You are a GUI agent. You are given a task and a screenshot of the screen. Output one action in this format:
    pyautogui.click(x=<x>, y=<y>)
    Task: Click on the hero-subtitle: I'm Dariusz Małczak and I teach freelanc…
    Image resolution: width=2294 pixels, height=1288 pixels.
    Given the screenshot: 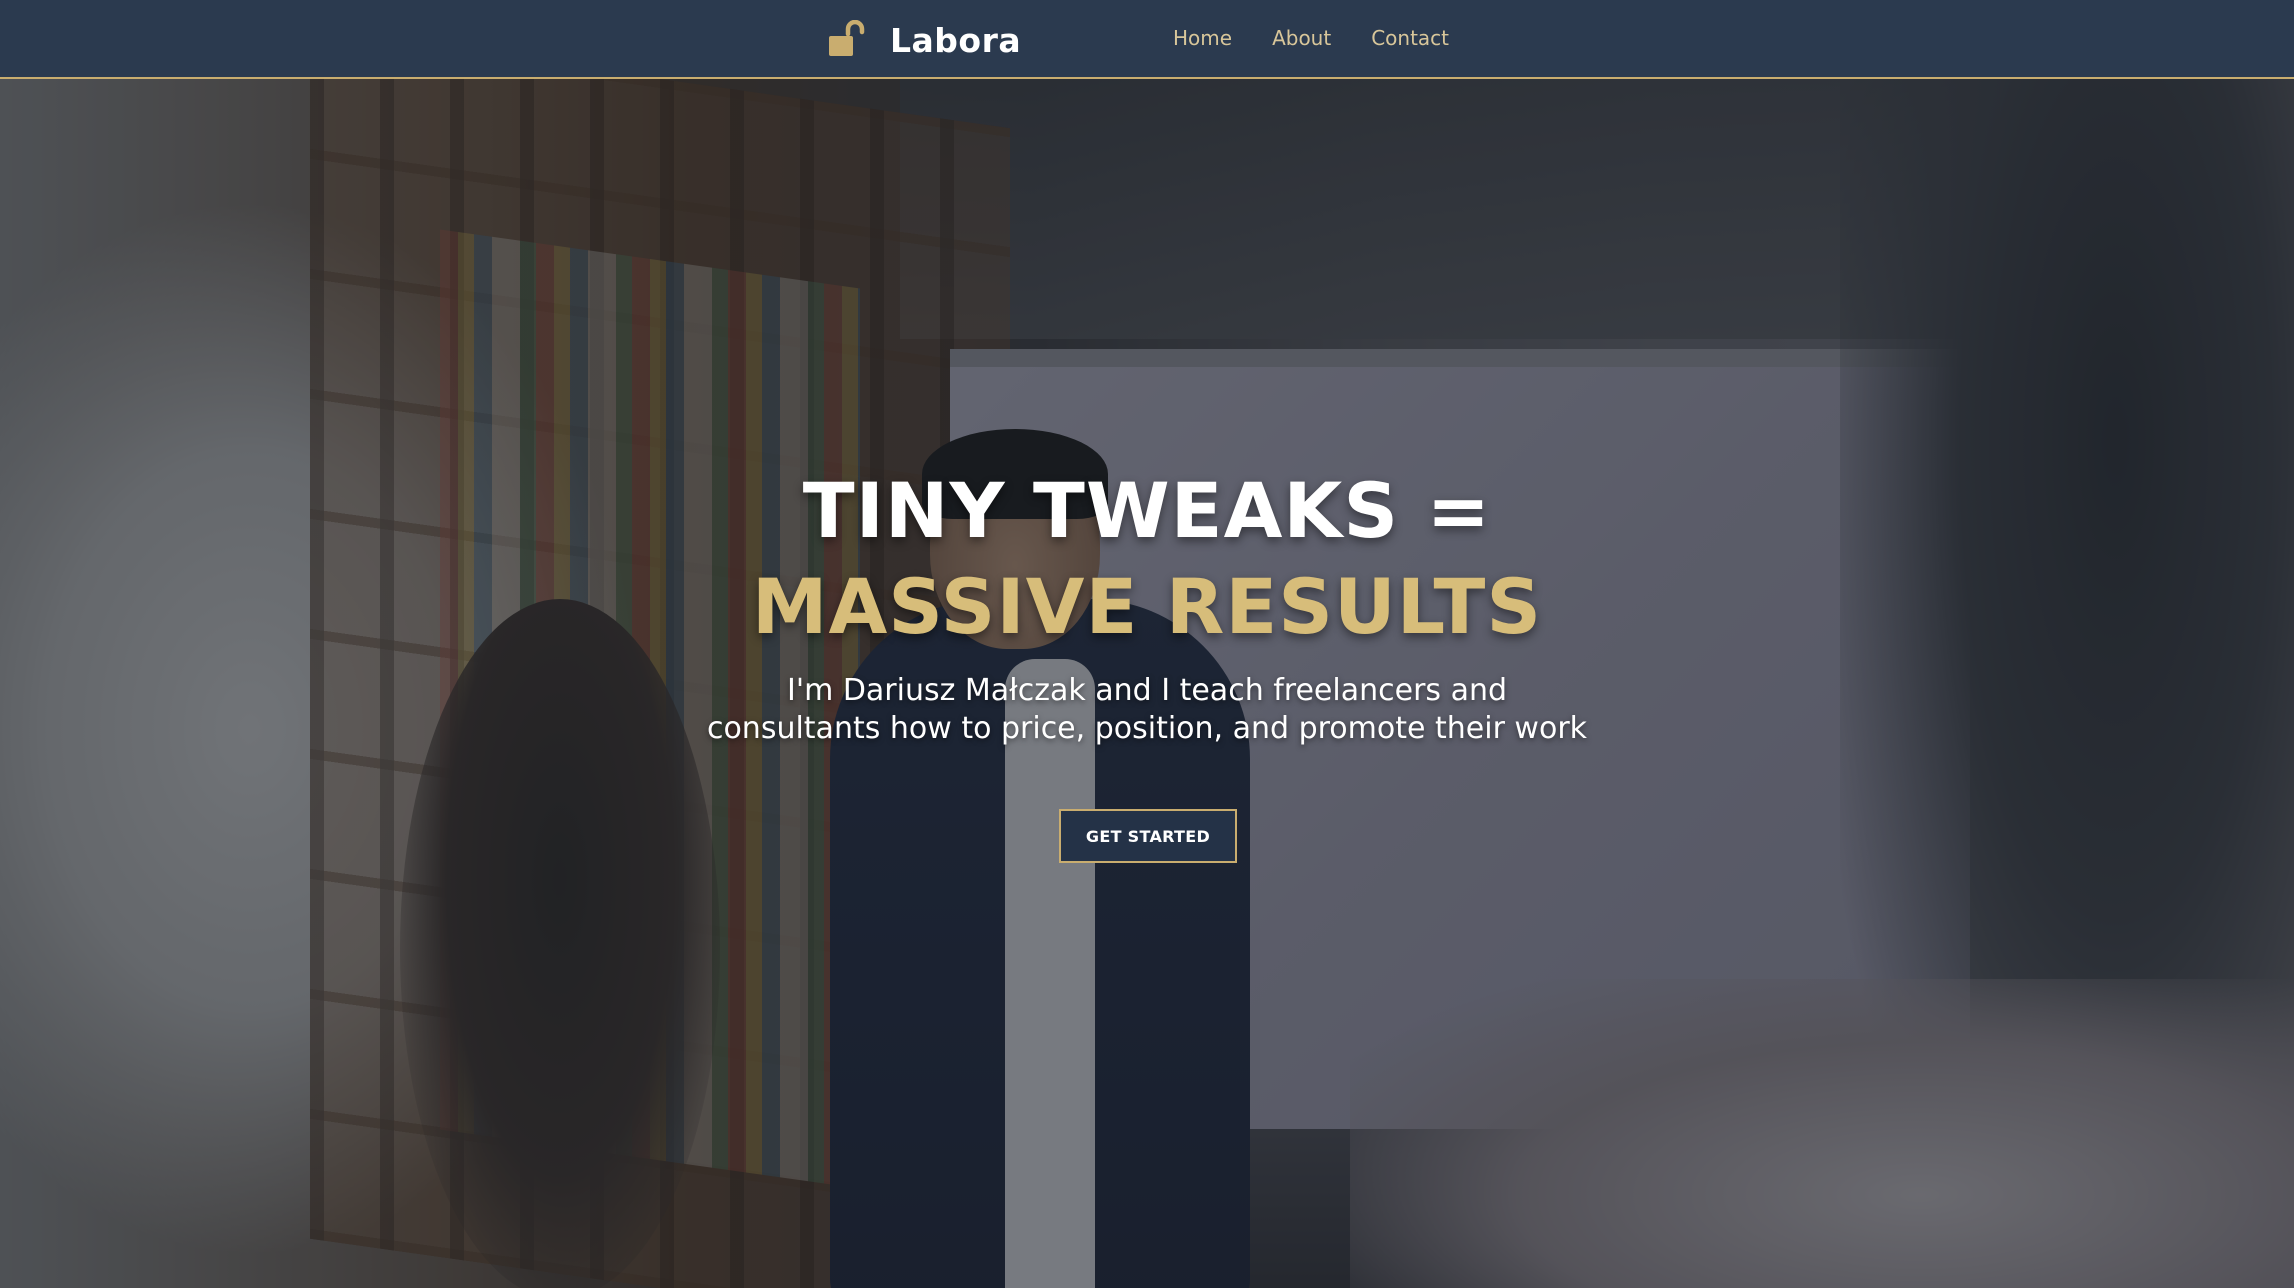 What is the action you would take?
    pyautogui.click(x=1147, y=710)
    